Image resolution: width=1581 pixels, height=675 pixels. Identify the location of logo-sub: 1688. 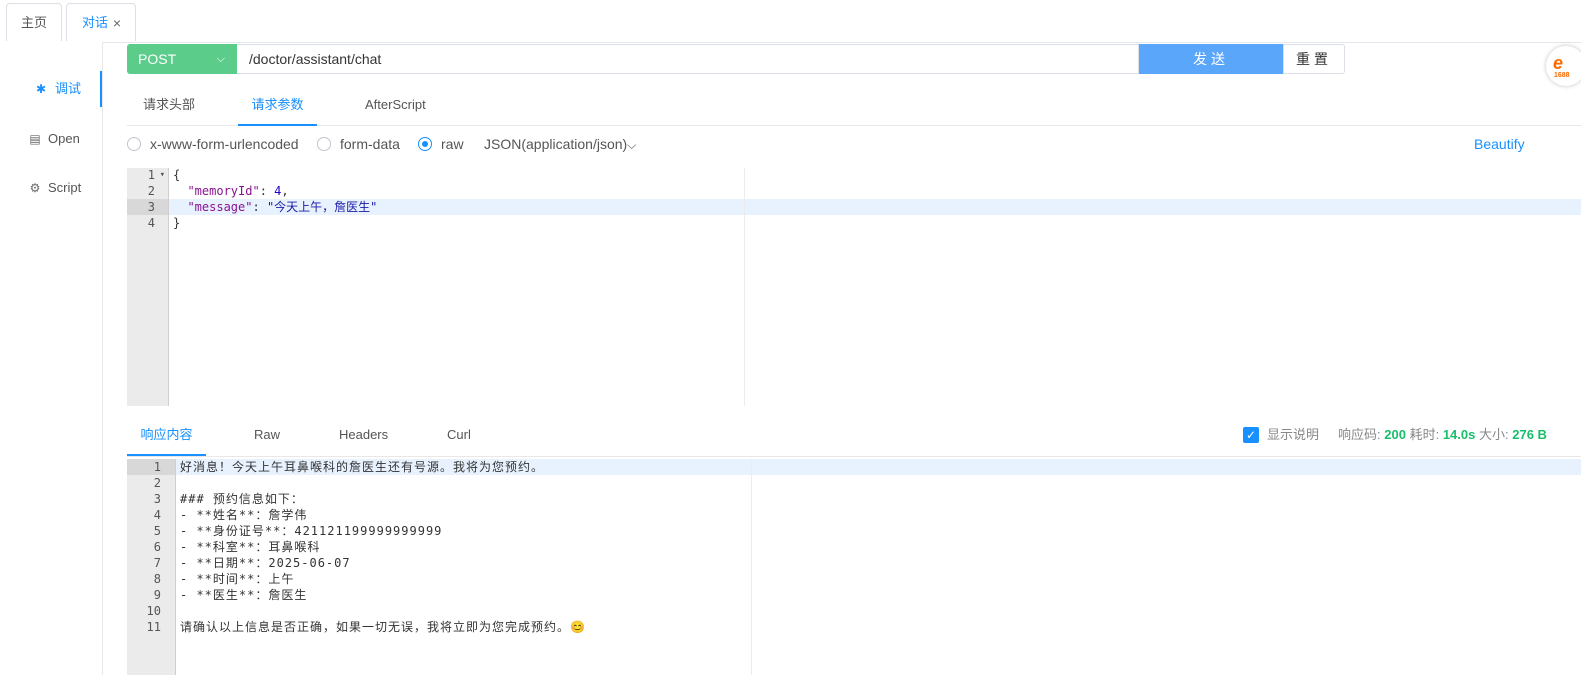
(1562, 75).